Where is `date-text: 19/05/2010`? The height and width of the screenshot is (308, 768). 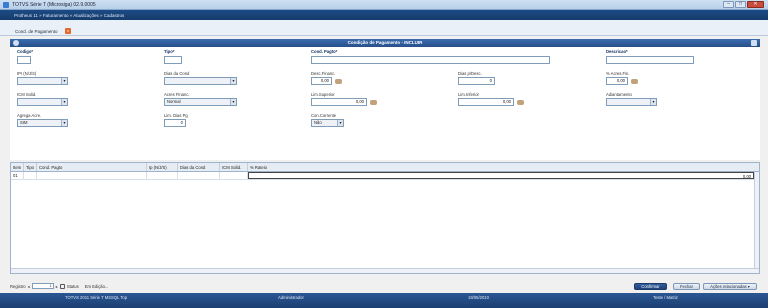 date-text: 19/05/2010 is located at coordinates (478, 297).